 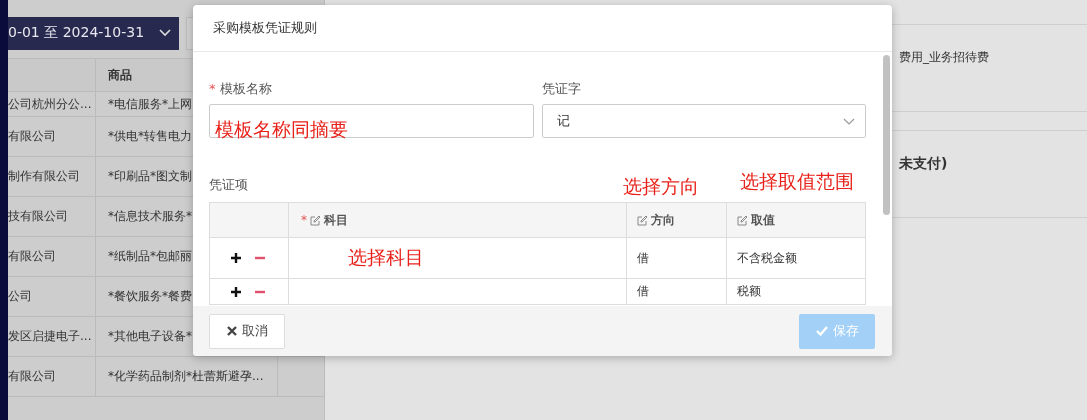 What do you see at coordinates (265, 28) in the screenshot?
I see `dialog-title: 采购模板凭证规则` at bounding box center [265, 28].